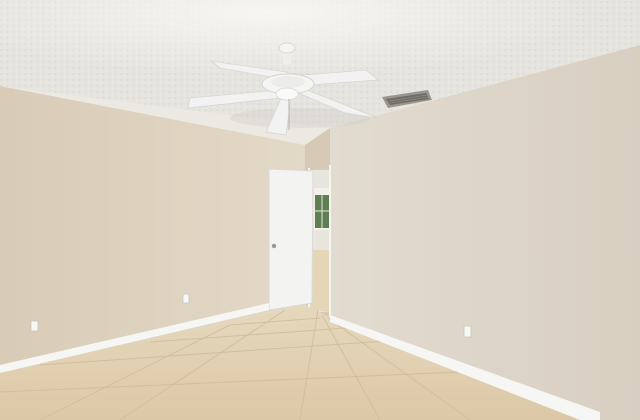  What do you see at coordinates (291, 239) in the screenshot?
I see `open-door` at bounding box center [291, 239].